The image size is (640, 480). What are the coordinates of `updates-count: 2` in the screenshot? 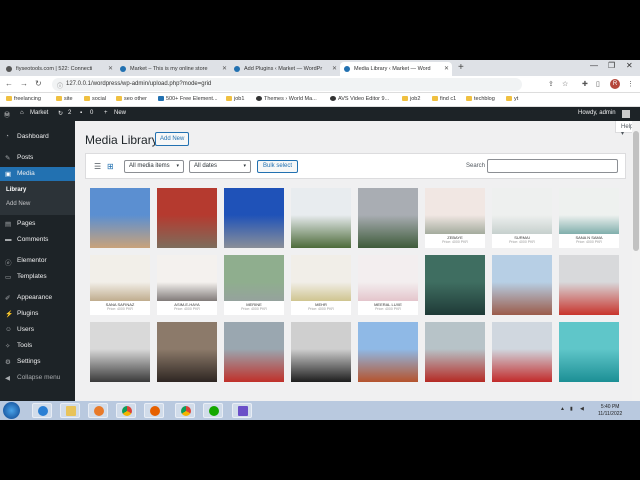 It's located at (69, 113).